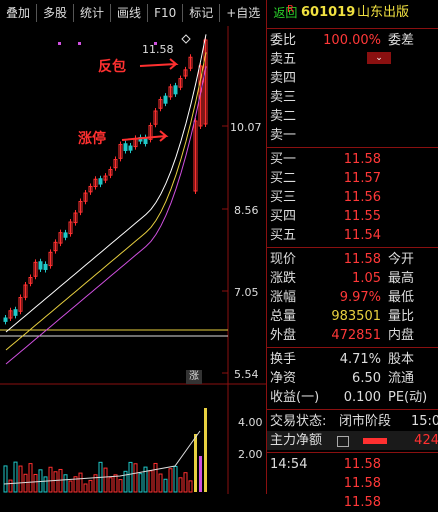  I want to click on quote-row: 涨幅 9.97% 最低, so click(352, 297).